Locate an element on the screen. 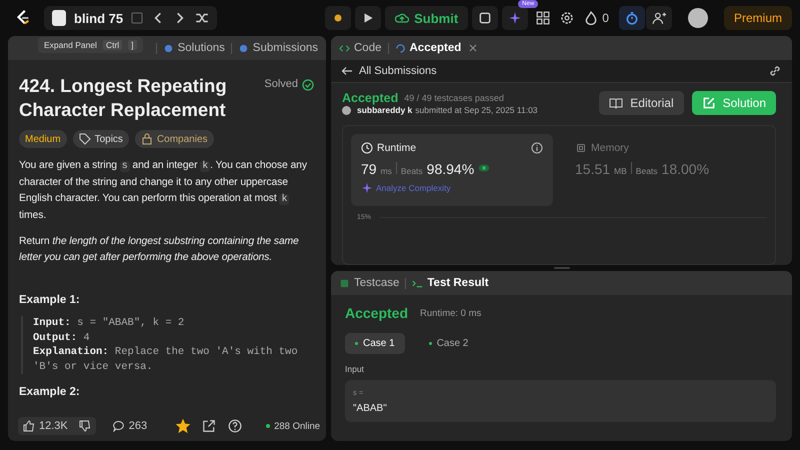 The image size is (800, 450). difficulty-tag: Medium is located at coordinates (43, 139).